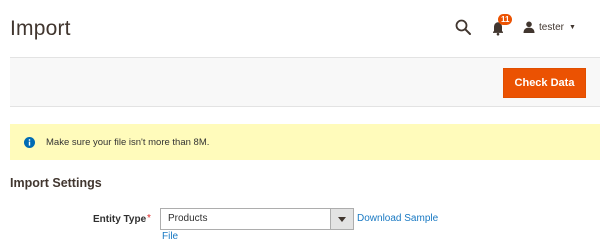  What do you see at coordinates (305, 142) in the screenshot?
I see `file-size-notice: Make sure your file isn't more than 8M.` at bounding box center [305, 142].